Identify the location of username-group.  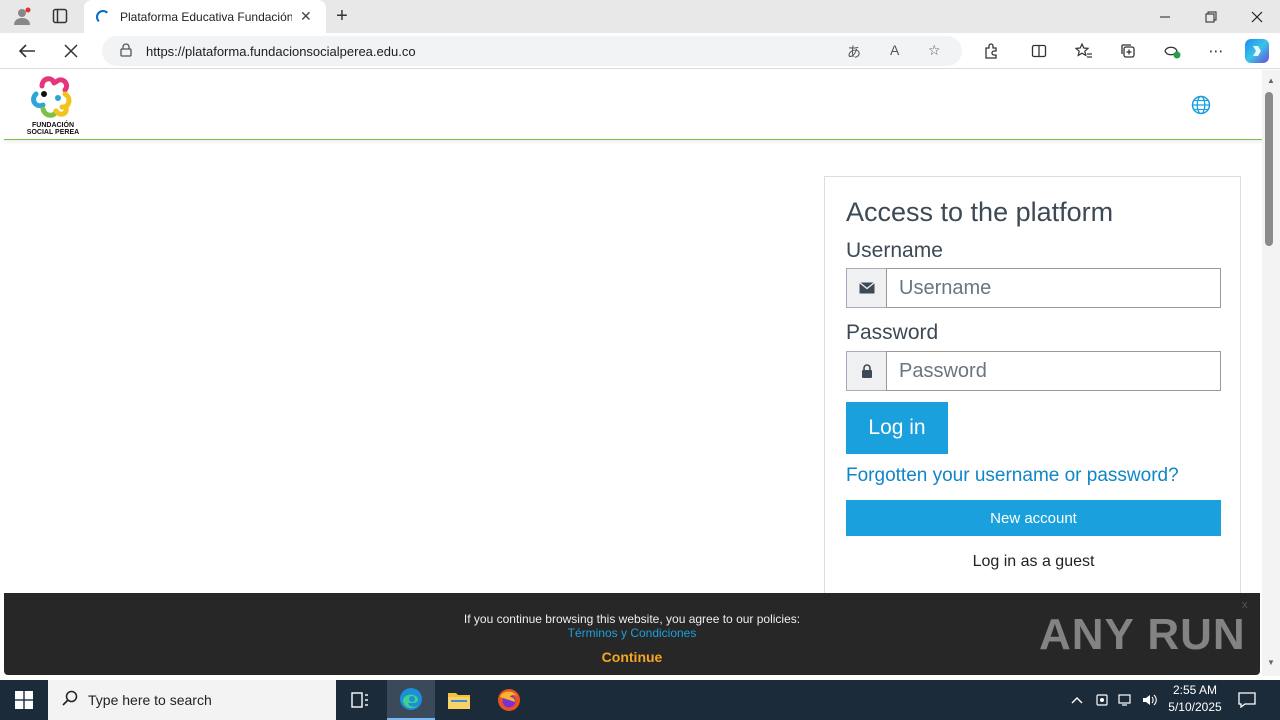
(1033, 288).